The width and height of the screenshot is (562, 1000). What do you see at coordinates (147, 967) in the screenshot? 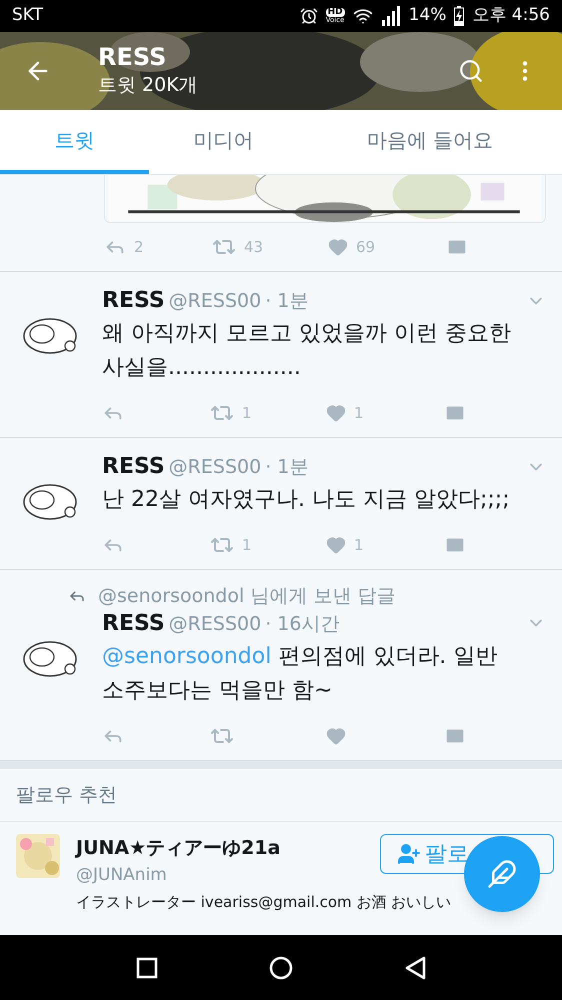
I see `recents-icon` at bounding box center [147, 967].